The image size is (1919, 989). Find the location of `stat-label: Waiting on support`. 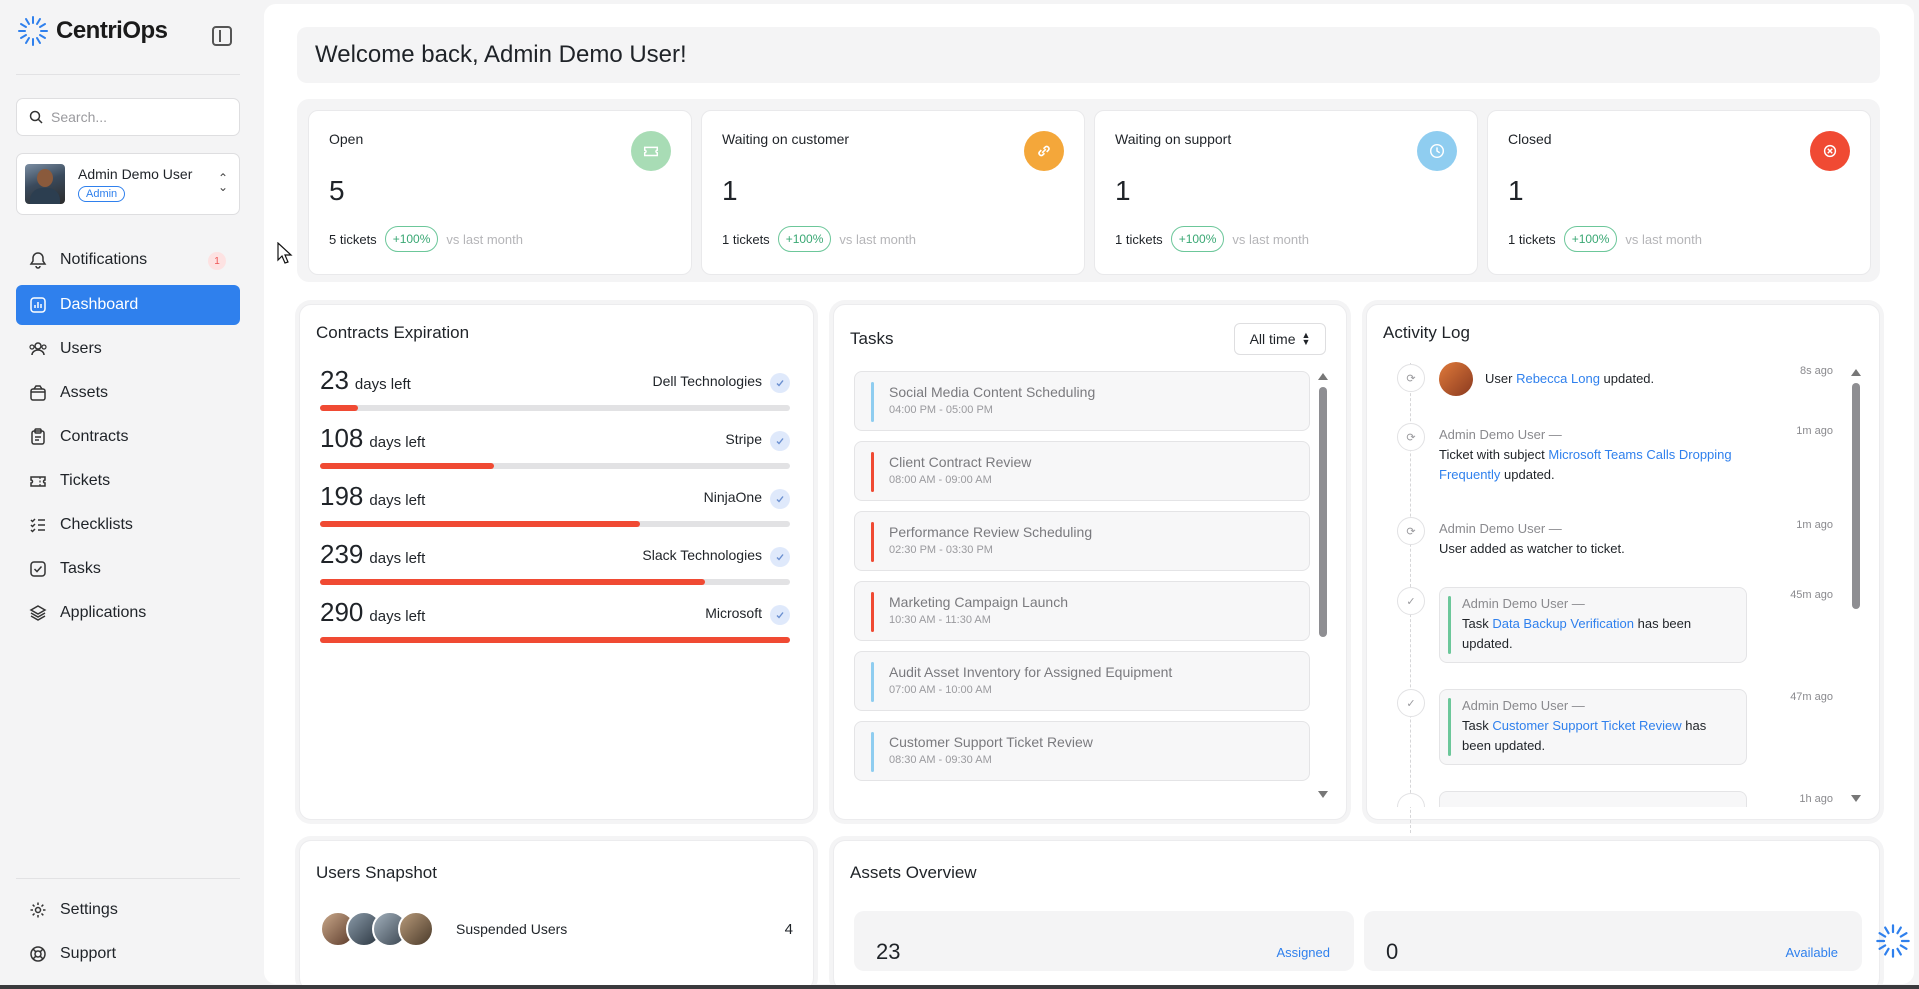

stat-label: Waiting on support is located at coordinates (1173, 139).